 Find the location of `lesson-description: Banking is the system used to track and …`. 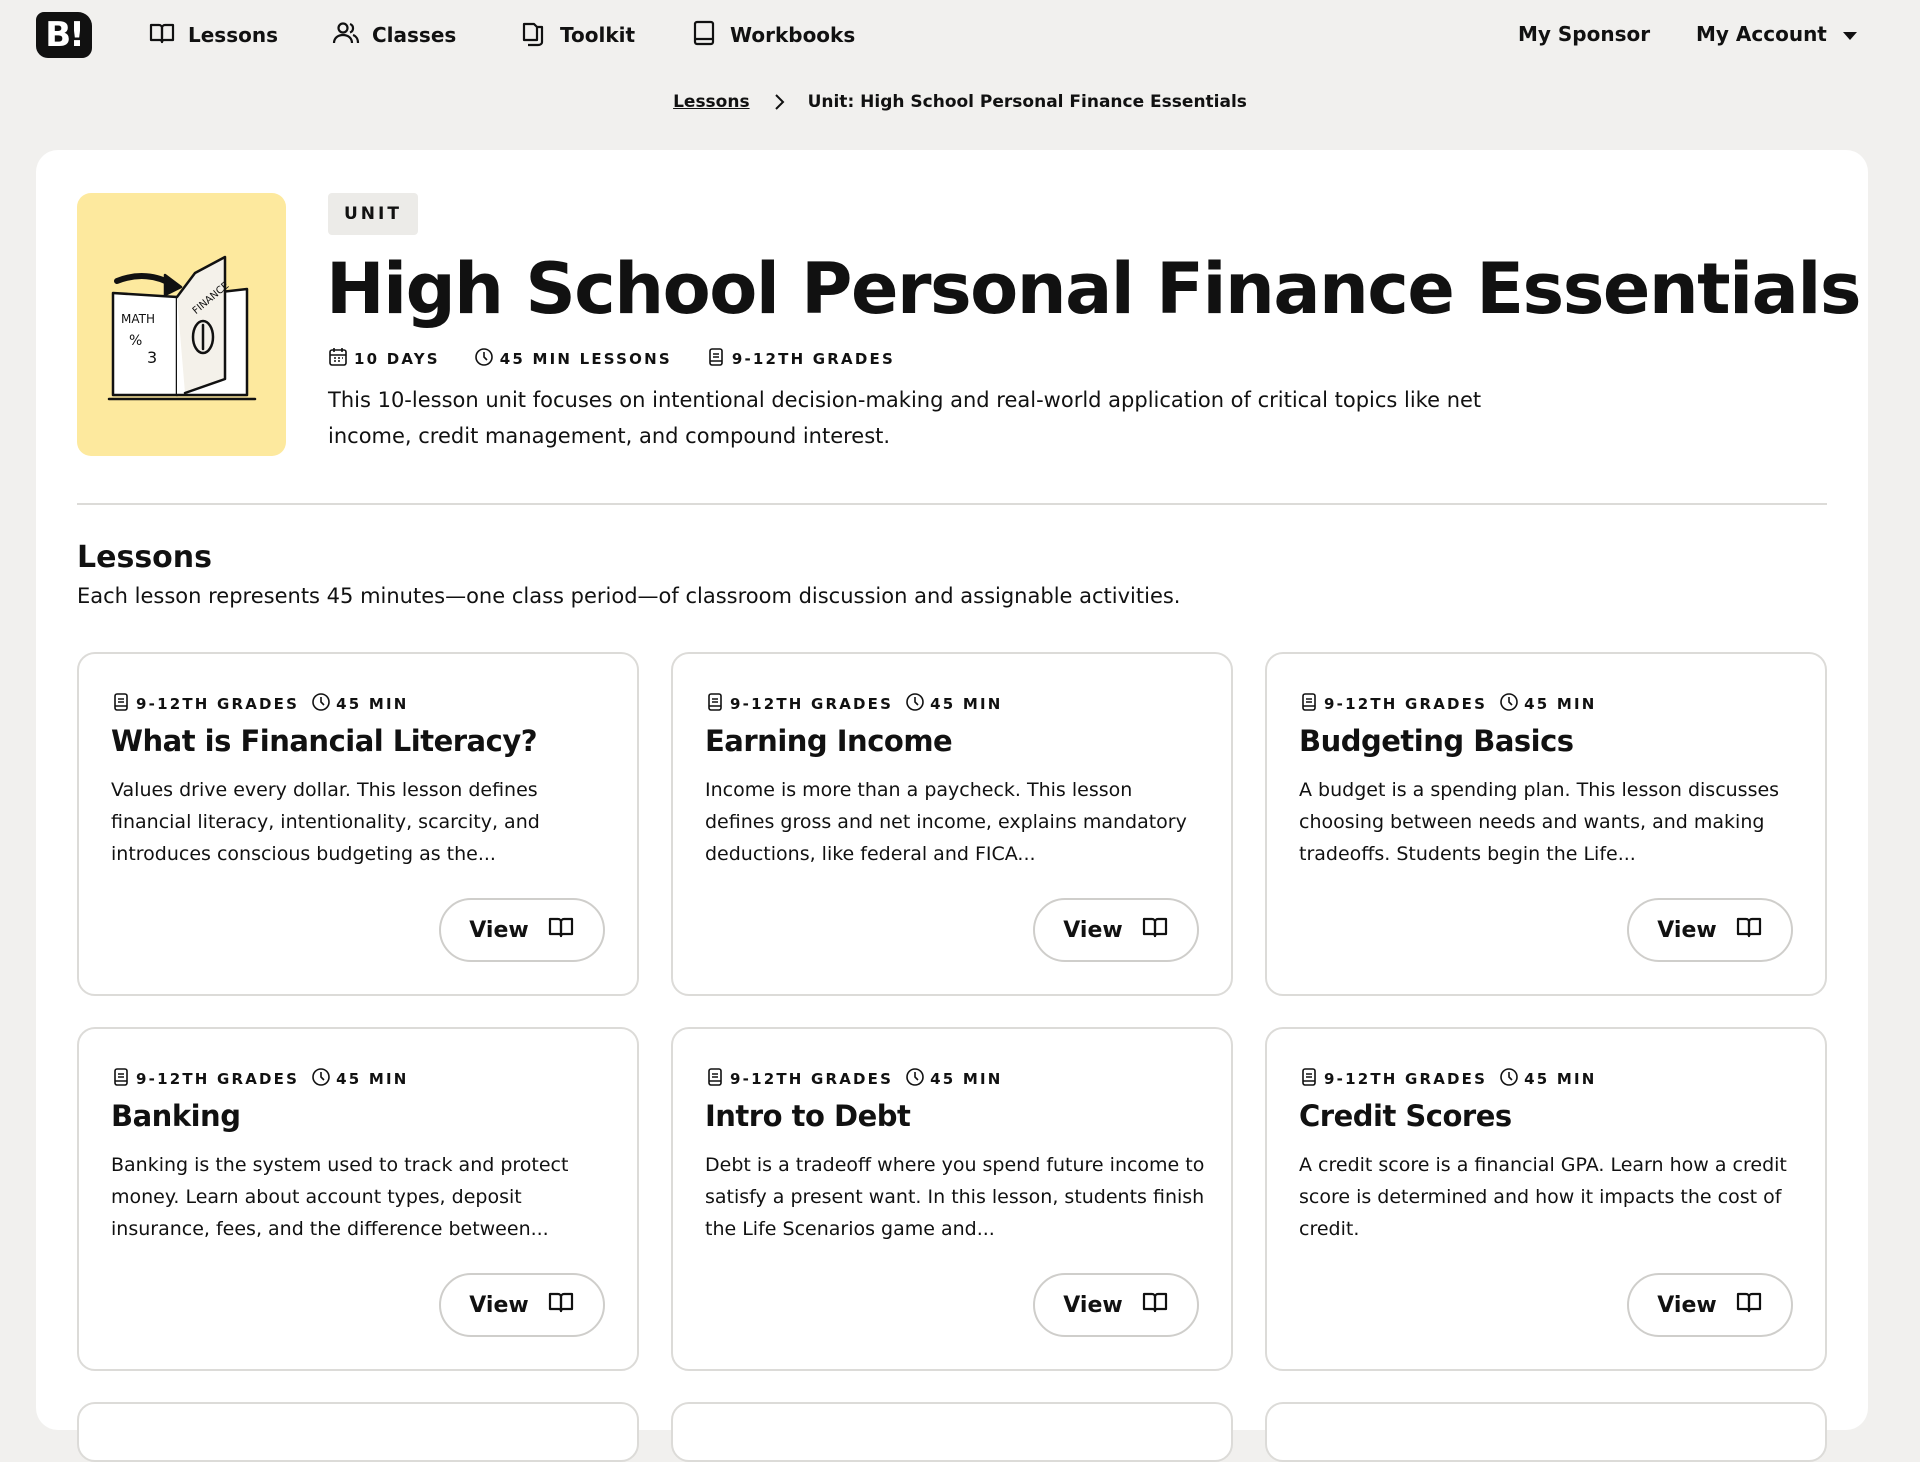

lesson-description: Banking is the system used to track and … is located at coordinates (340, 1197).